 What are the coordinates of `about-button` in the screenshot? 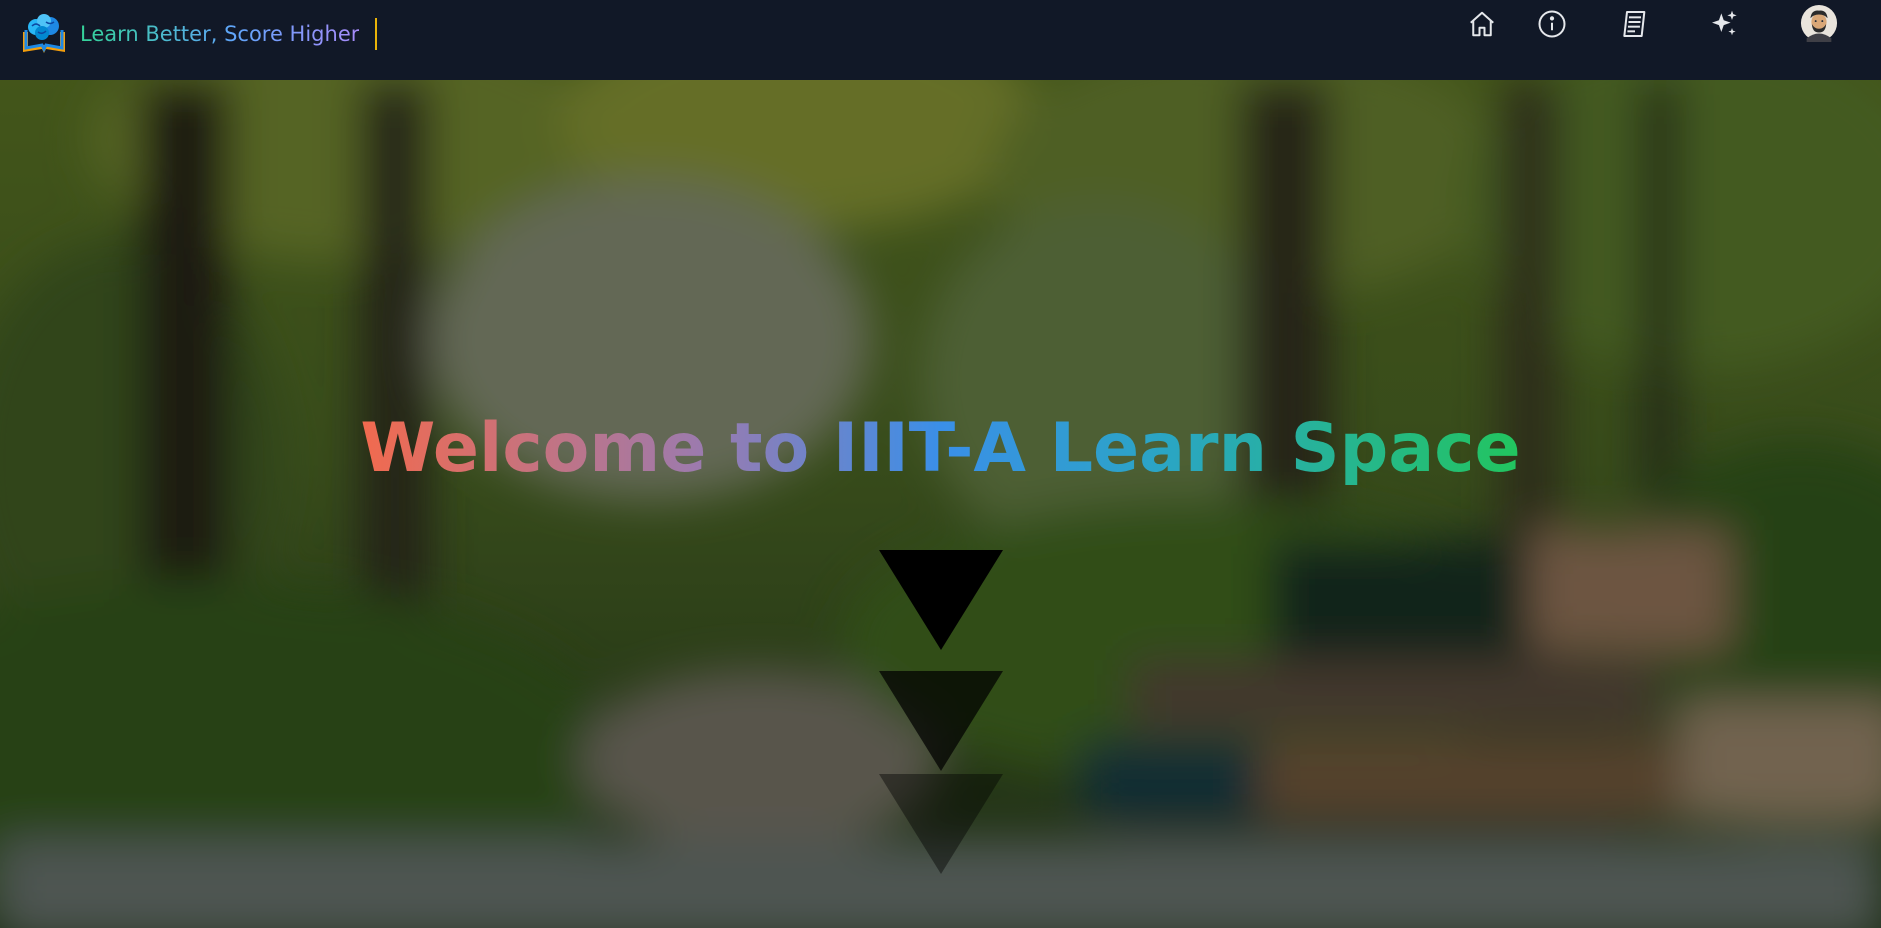 It's located at (1552, 24).